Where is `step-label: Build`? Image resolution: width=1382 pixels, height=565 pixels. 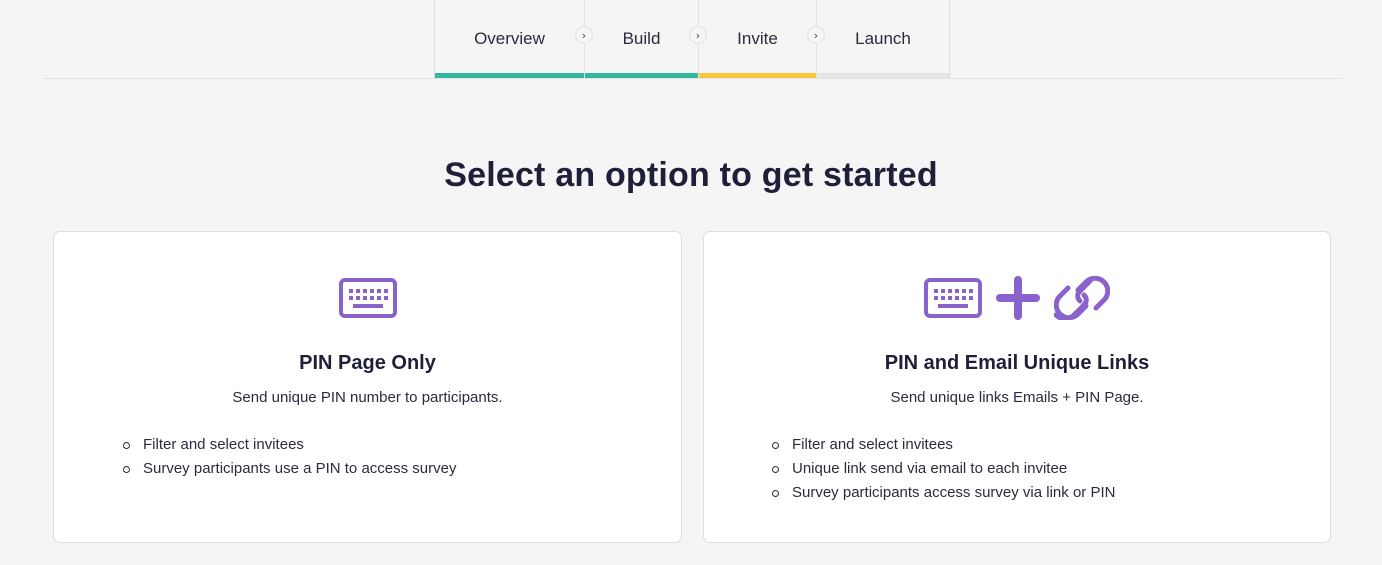
step-label: Build is located at coordinates (641, 38).